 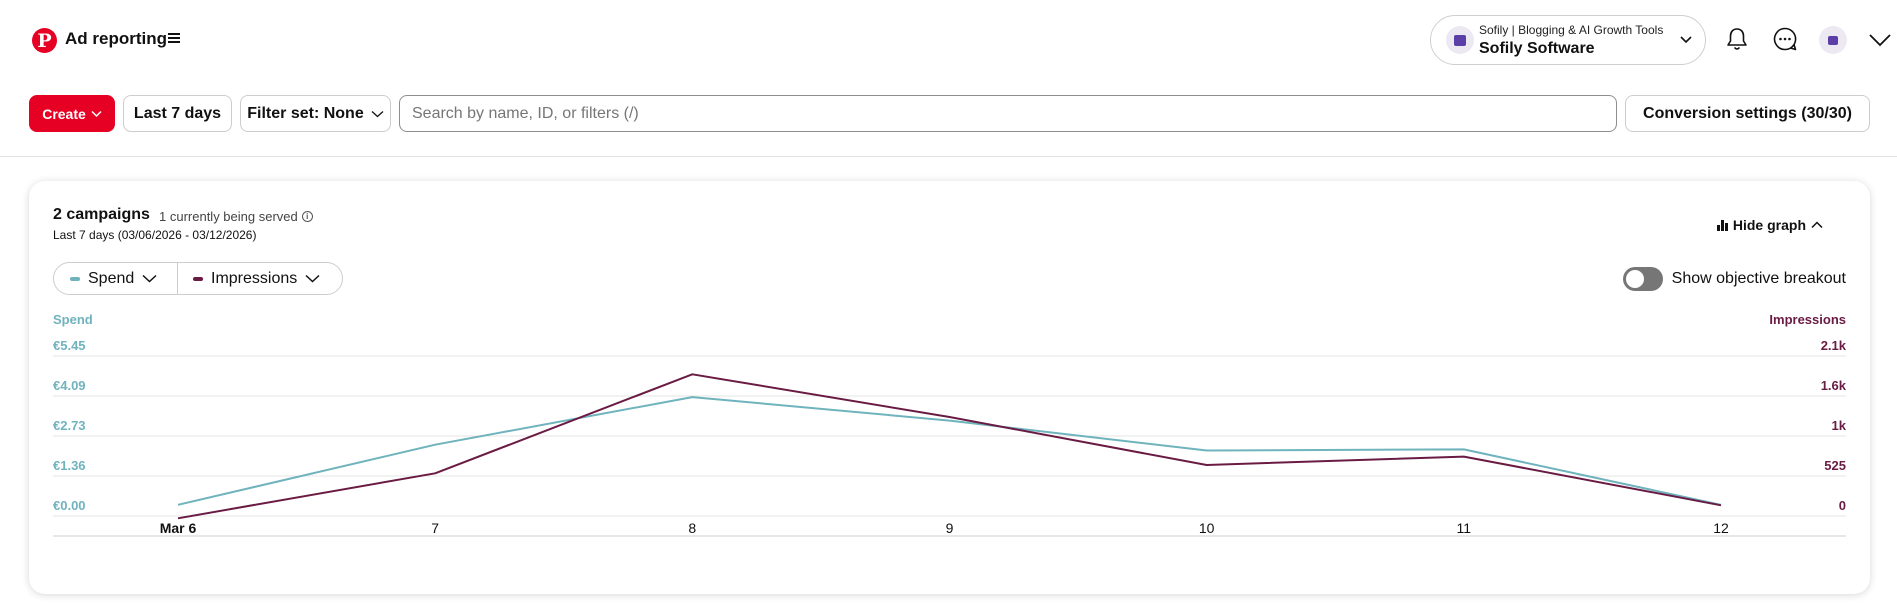 I want to click on bell-icon, so click(x=1737, y=39).